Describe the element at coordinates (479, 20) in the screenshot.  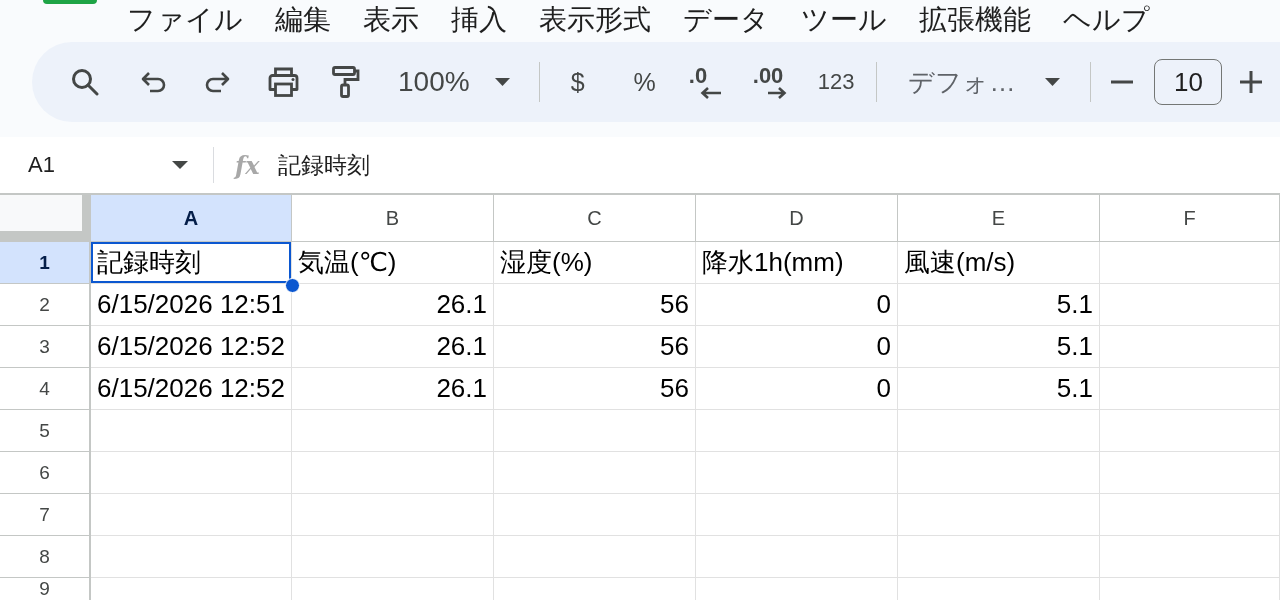
I see `menu-item: 挿入` at that location.